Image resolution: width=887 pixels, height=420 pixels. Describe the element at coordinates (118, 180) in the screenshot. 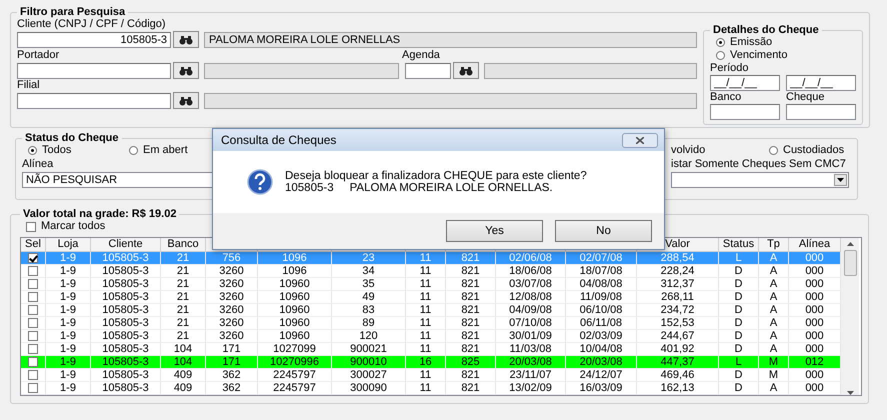

I see `alinea-dropdown: NÃO PESQUISAR` at that location.